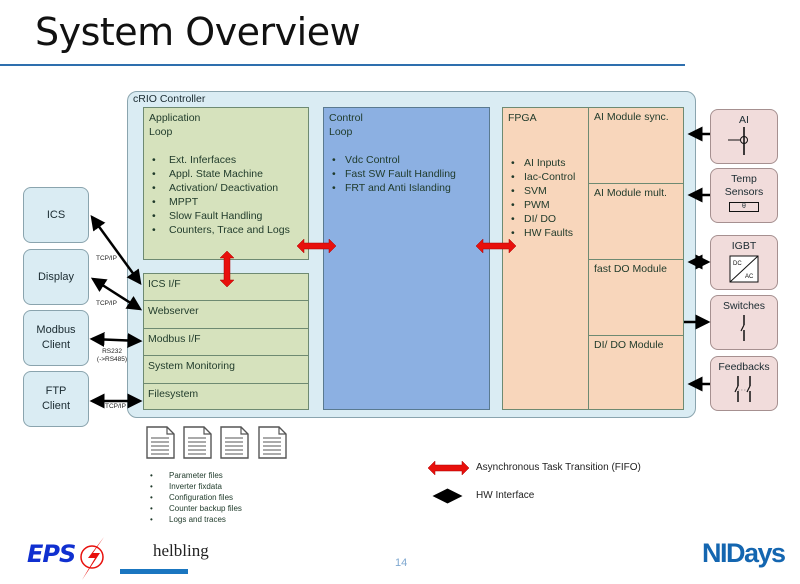 This screenshot has height=584, width=800. Describe the element at coordinates (194, 519) in the screenshot. I see `file-list-item: Logs and traces` at that location.